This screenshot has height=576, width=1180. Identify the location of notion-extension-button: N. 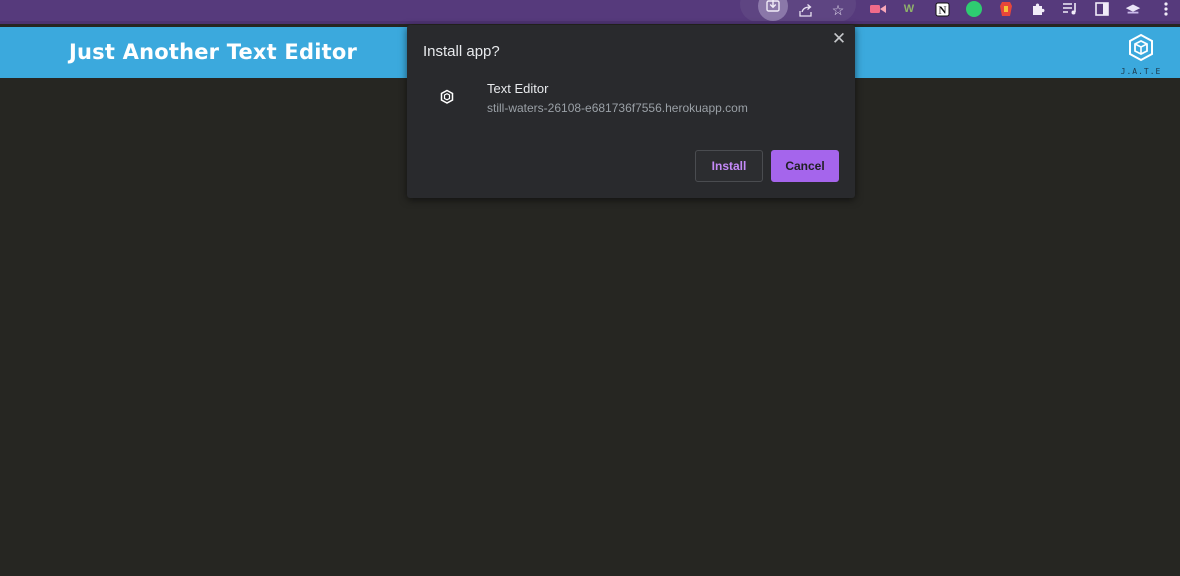
(942, 9).